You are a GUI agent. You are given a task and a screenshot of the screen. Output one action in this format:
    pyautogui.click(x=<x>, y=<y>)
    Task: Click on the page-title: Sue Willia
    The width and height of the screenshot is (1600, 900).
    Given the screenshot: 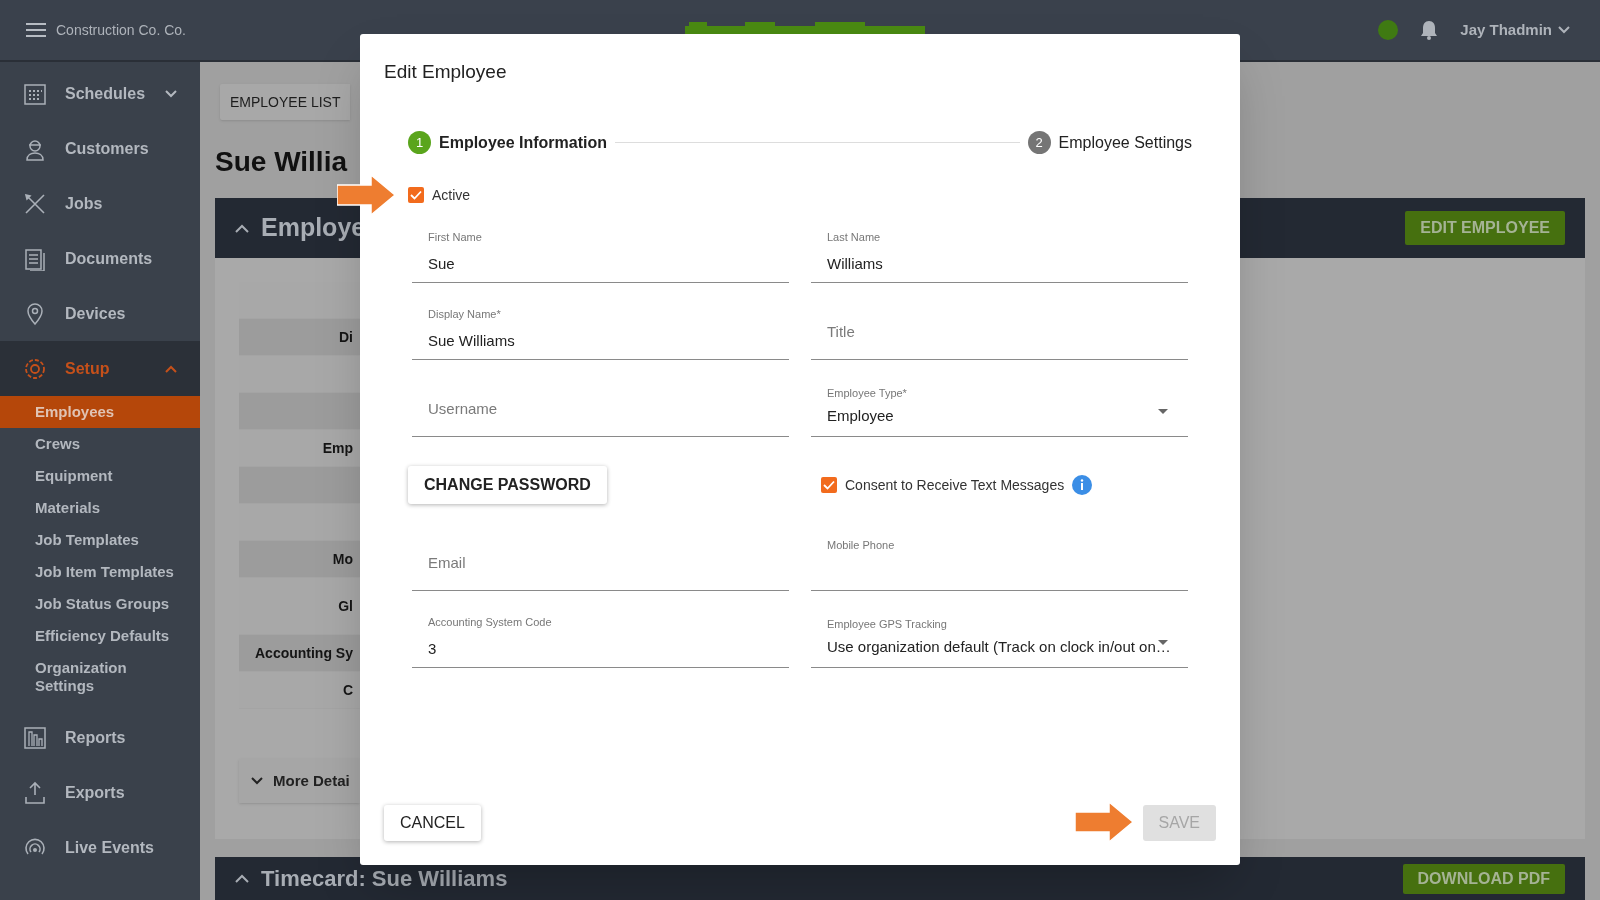 What is the action you would take?
    pyautogui.click(x=282, y=162)
    